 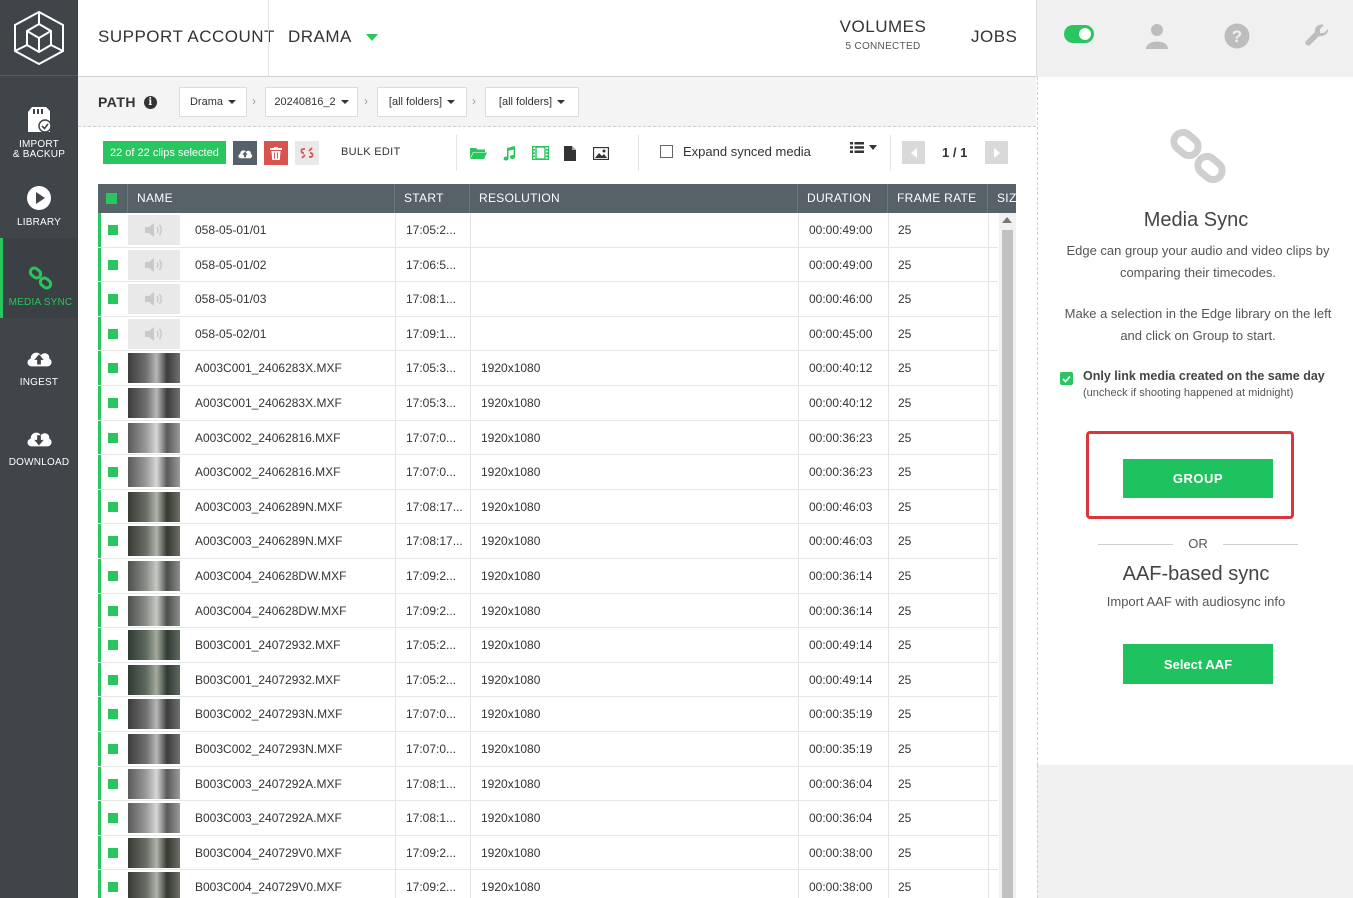 I want to click on edge-logo, so click(x=39, y=38).